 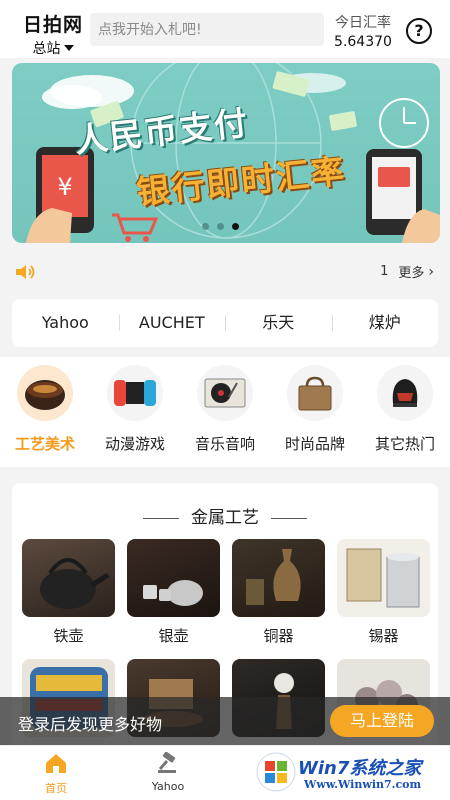 What do you see at coordinates (68, 578) in the screenshot?
I see `iron-kettle-image` at bounding box center [68, 578].